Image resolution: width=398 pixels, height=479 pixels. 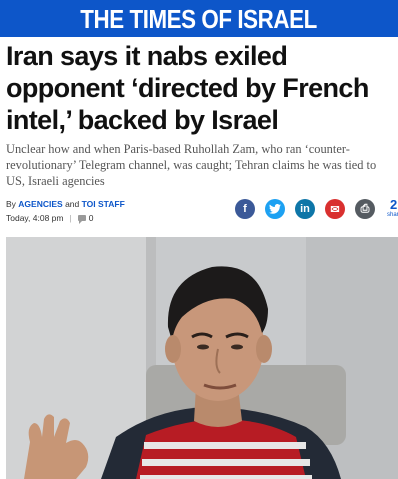 I want to click on linkedin-share-button: in, so click(x=305, y=209).